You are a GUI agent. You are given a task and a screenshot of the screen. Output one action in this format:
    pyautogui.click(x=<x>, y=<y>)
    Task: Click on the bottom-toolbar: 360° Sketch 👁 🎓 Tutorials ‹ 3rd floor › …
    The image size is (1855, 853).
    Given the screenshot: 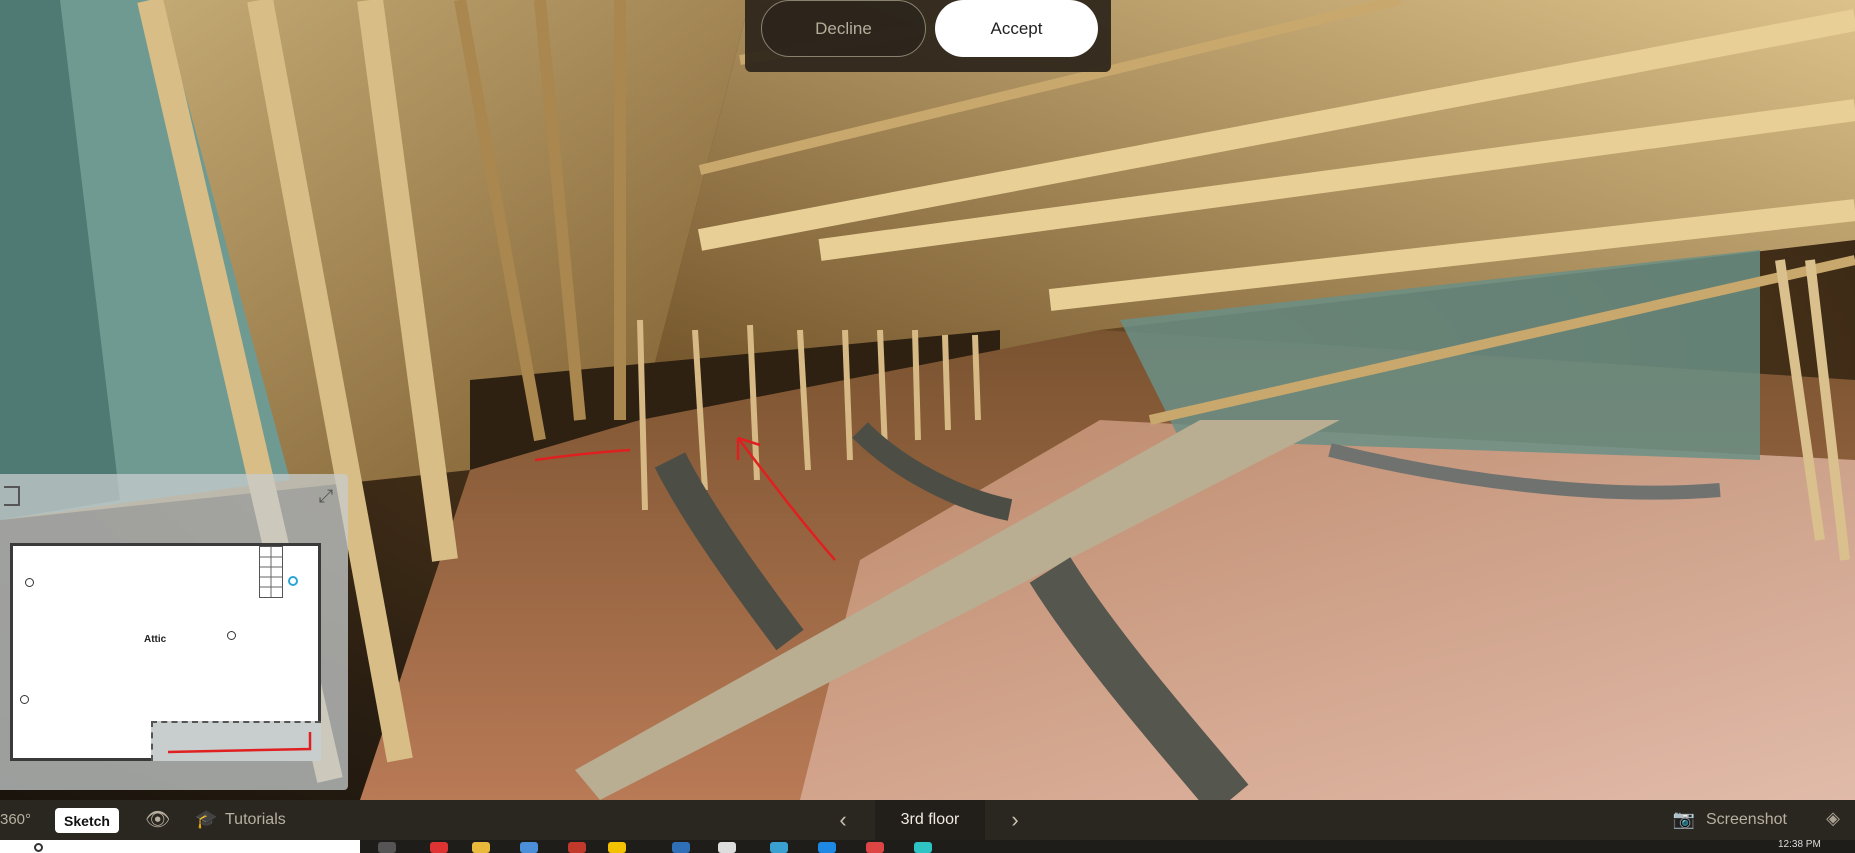 What is the action you would take?
    pyautogui.click(x=927, y=820)
    